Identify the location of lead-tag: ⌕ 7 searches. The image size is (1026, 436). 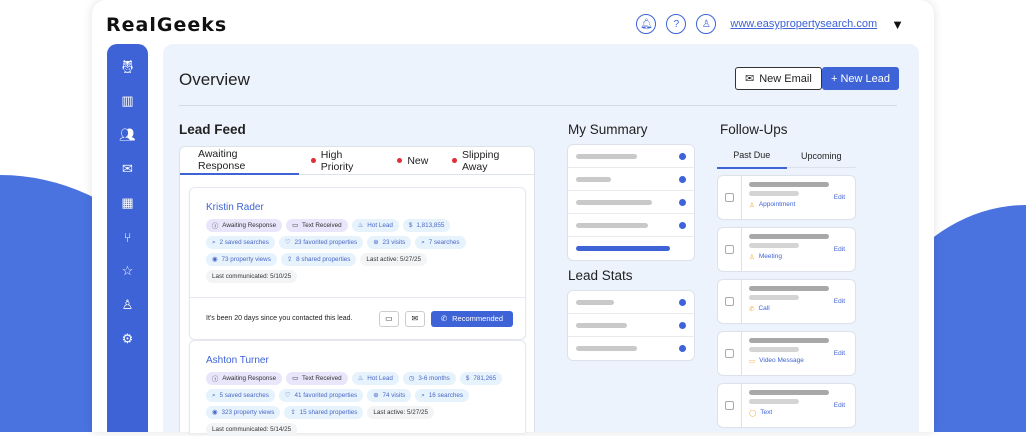
(440, 242).